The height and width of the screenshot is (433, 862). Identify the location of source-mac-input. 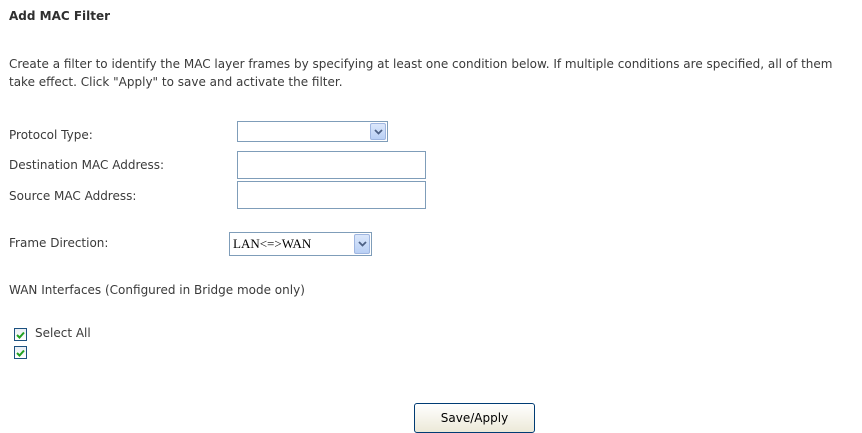
(331, 195).